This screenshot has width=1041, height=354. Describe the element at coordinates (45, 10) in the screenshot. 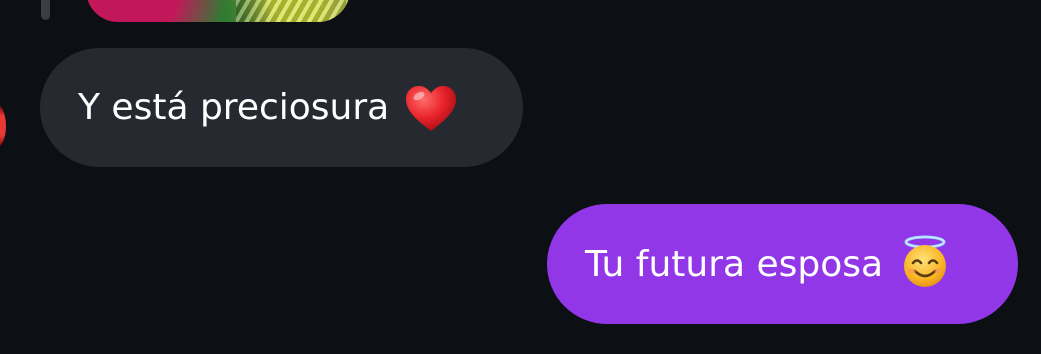

I see `reply-thread-line` at that location.